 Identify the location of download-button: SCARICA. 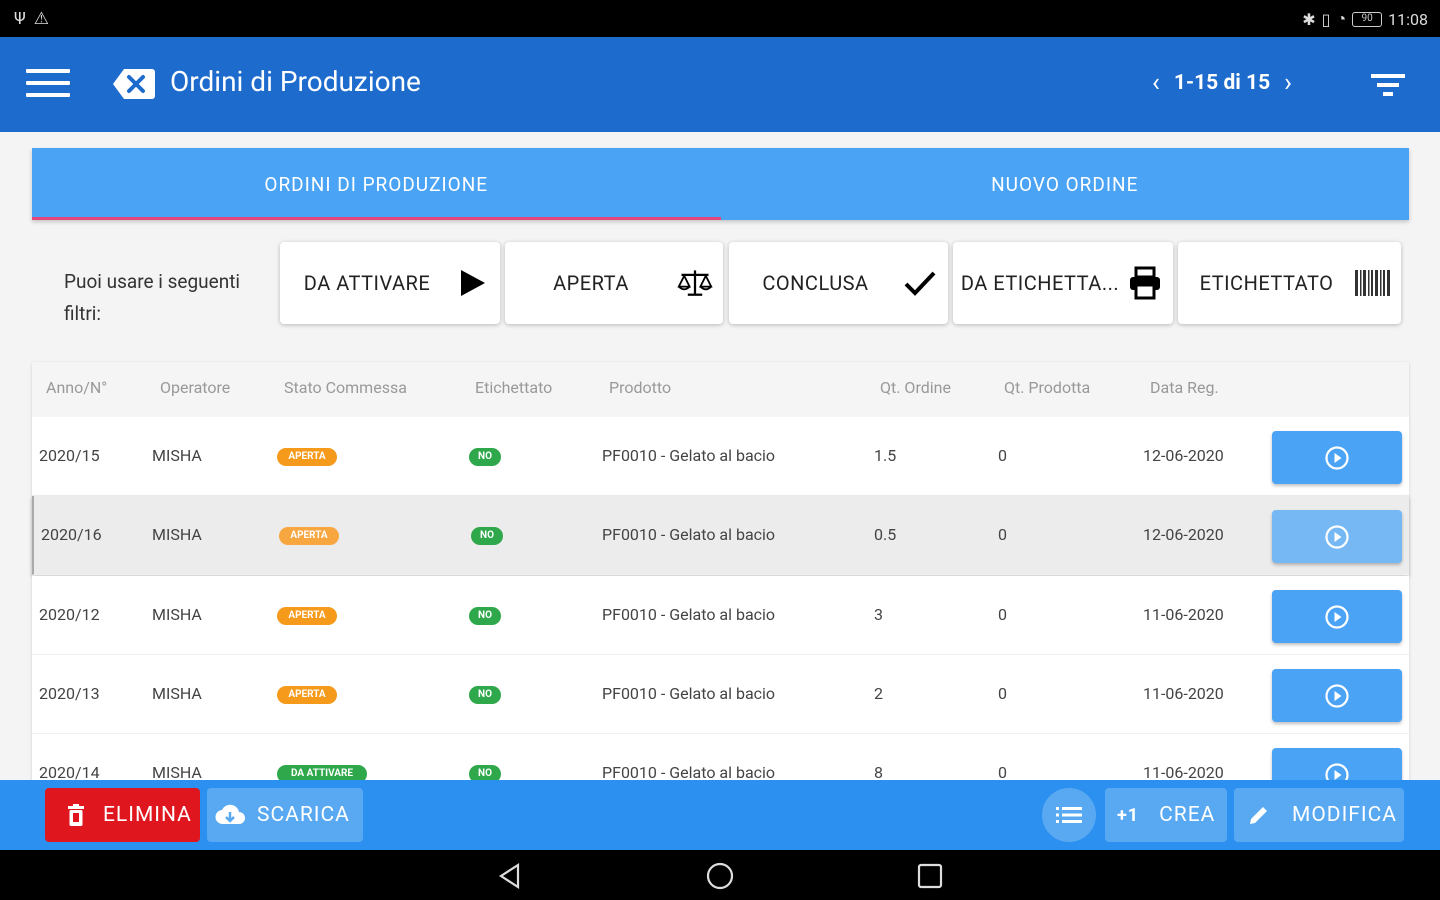
(285, 815).